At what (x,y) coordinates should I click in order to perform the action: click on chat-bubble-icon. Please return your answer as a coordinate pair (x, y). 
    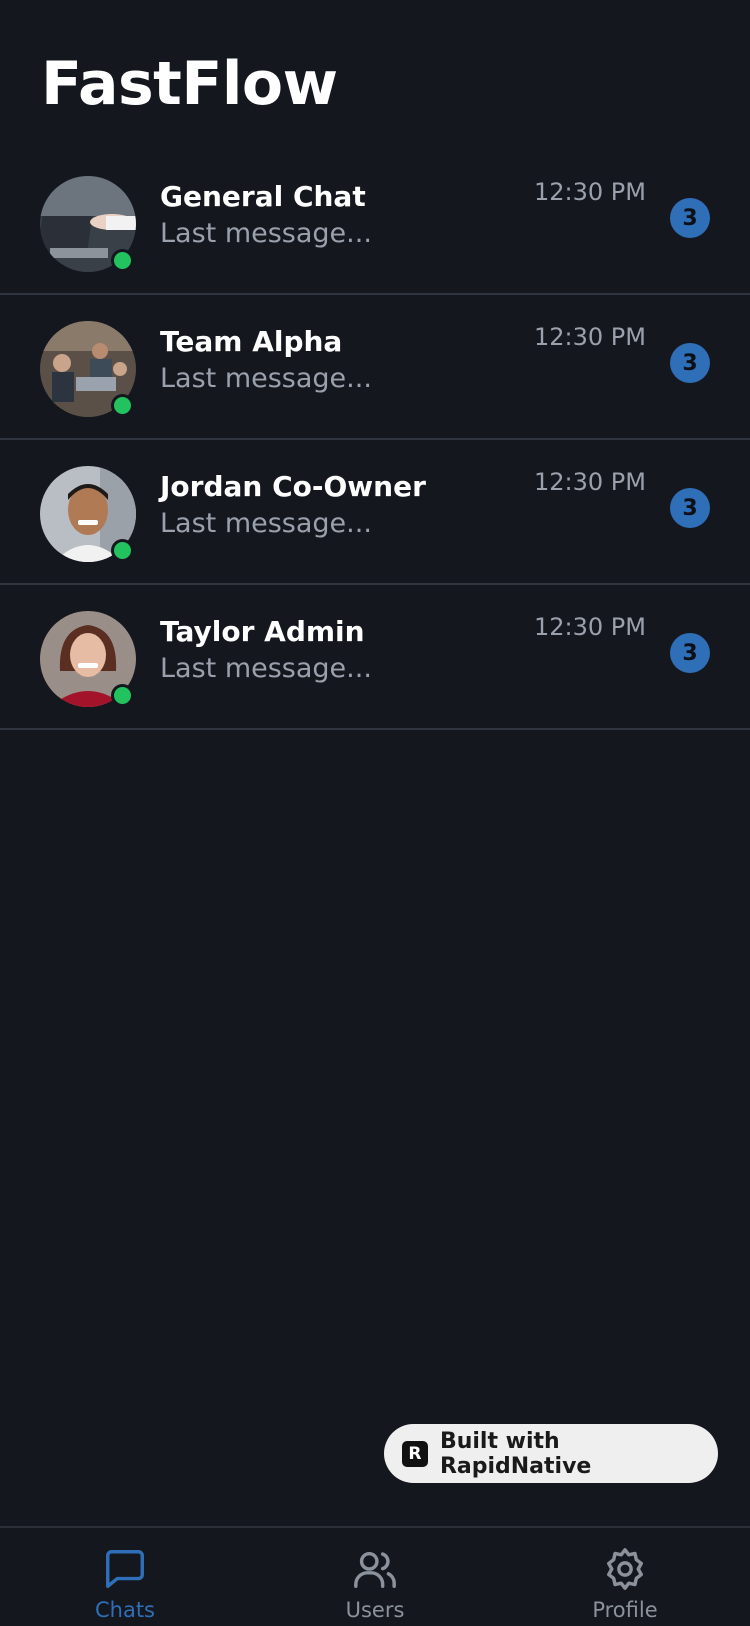
    Looking at the image, I should click on (125, 1569).